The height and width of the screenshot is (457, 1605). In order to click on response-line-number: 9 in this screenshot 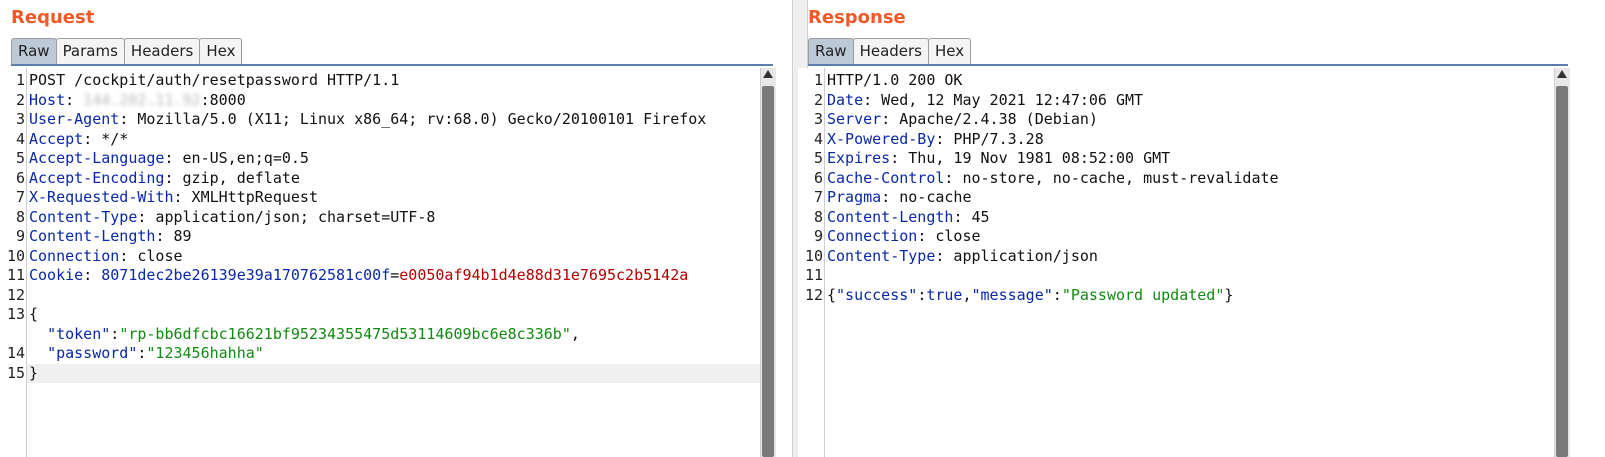, I will do `click(818, 236)`.